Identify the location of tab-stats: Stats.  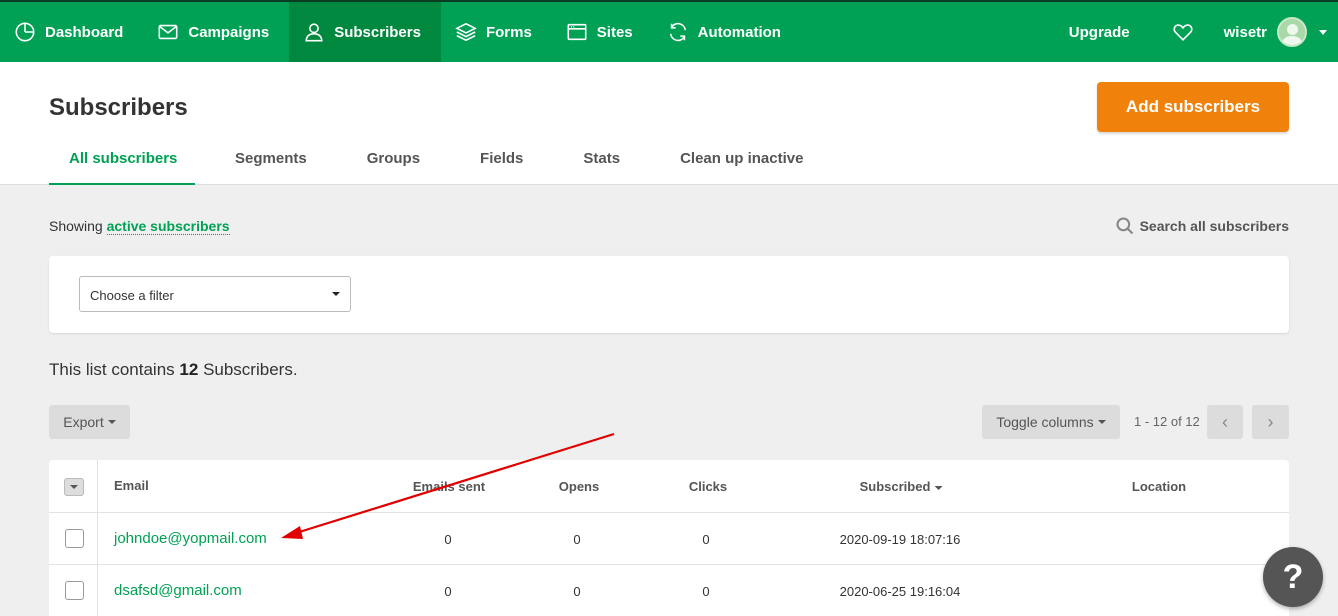
(601, 163).